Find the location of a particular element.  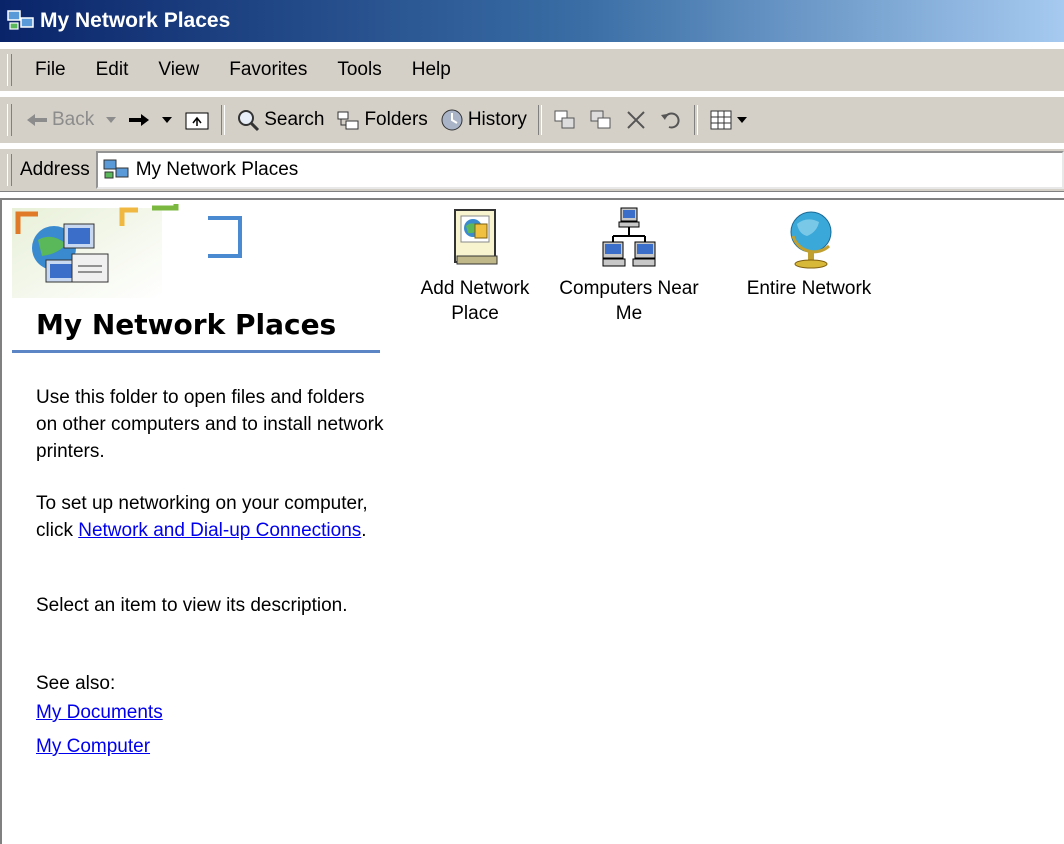

back-button: Back is located at coordinates (60, 120).